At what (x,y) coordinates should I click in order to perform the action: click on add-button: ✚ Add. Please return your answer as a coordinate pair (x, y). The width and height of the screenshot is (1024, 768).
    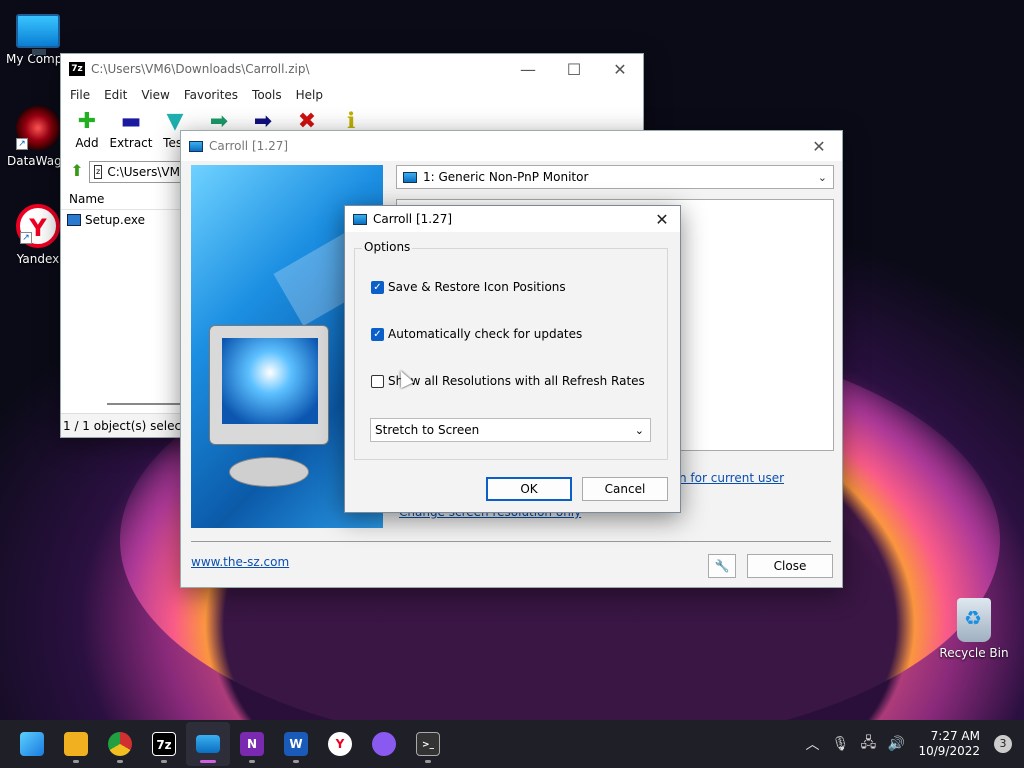
    Looking at the image, I should click on (87, 132).